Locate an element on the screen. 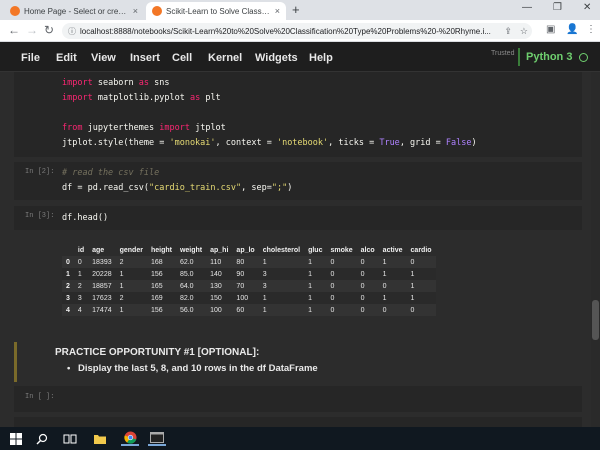 The image size is (600, 450). site-info-icon: ⓘ is located at coordinates (72, 31).